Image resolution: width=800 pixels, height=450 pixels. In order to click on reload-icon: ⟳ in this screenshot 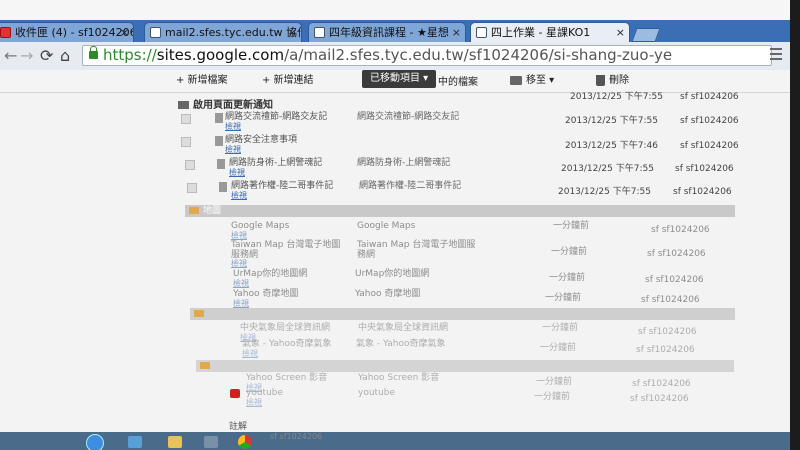, I will do `click(46, 56)`.